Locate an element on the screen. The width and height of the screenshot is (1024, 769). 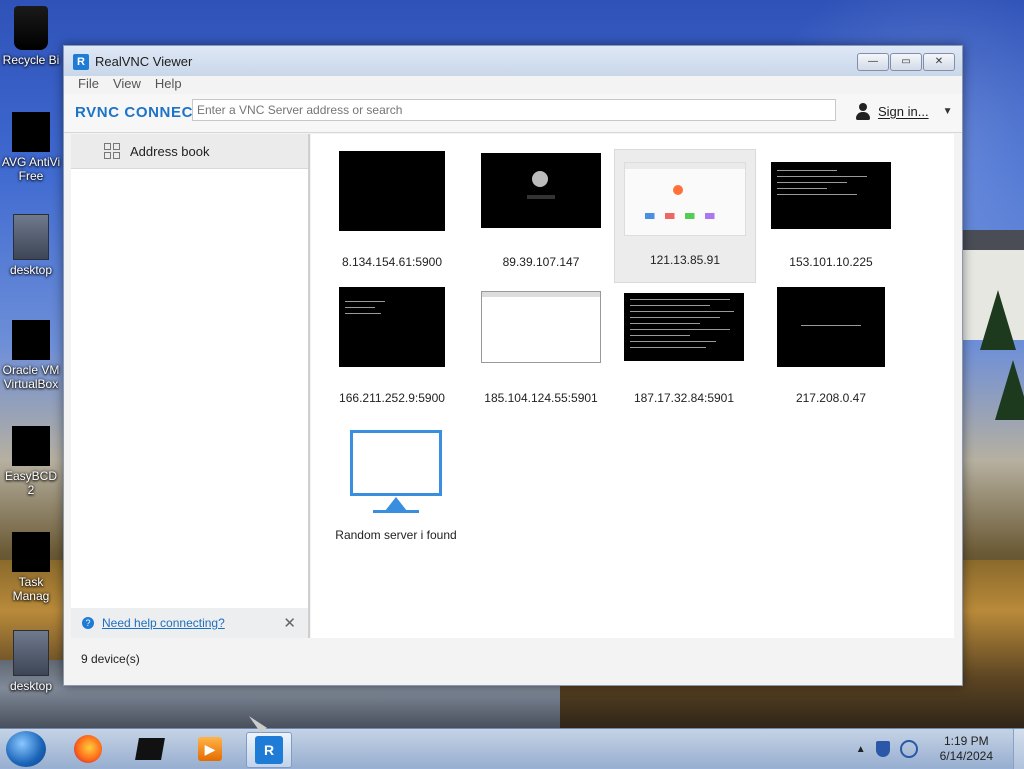
network-icon is located at coordinates (908, 749).